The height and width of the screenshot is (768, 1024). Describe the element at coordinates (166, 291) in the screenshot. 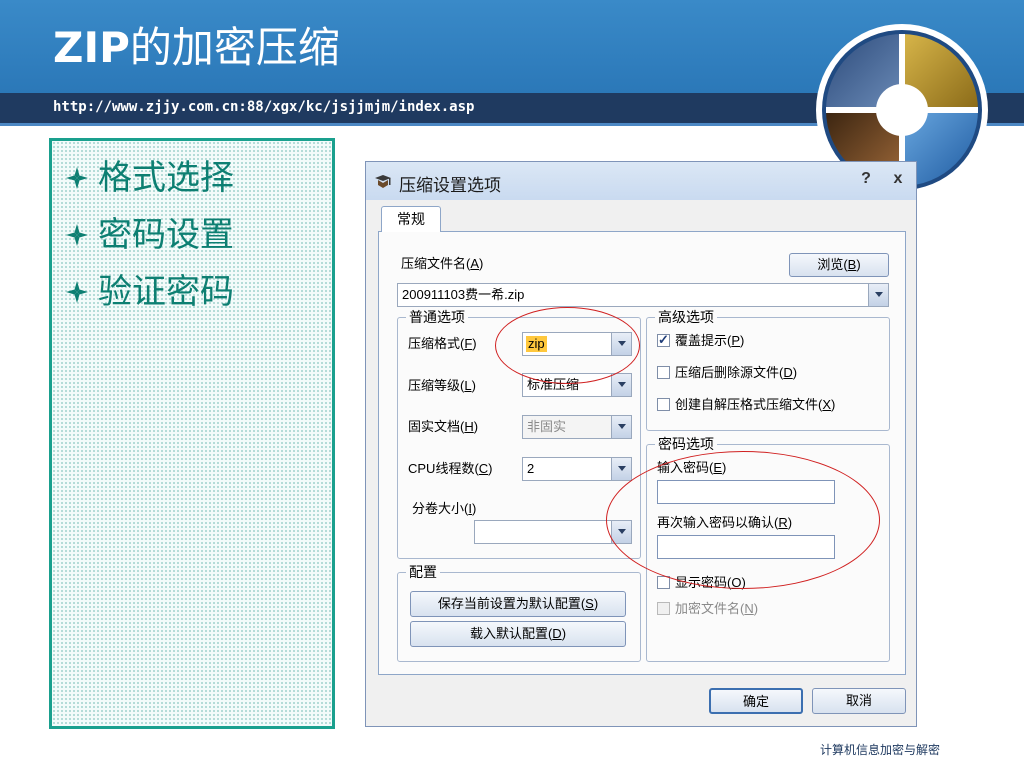

I see `bullet-label: 验证密码` at that location.